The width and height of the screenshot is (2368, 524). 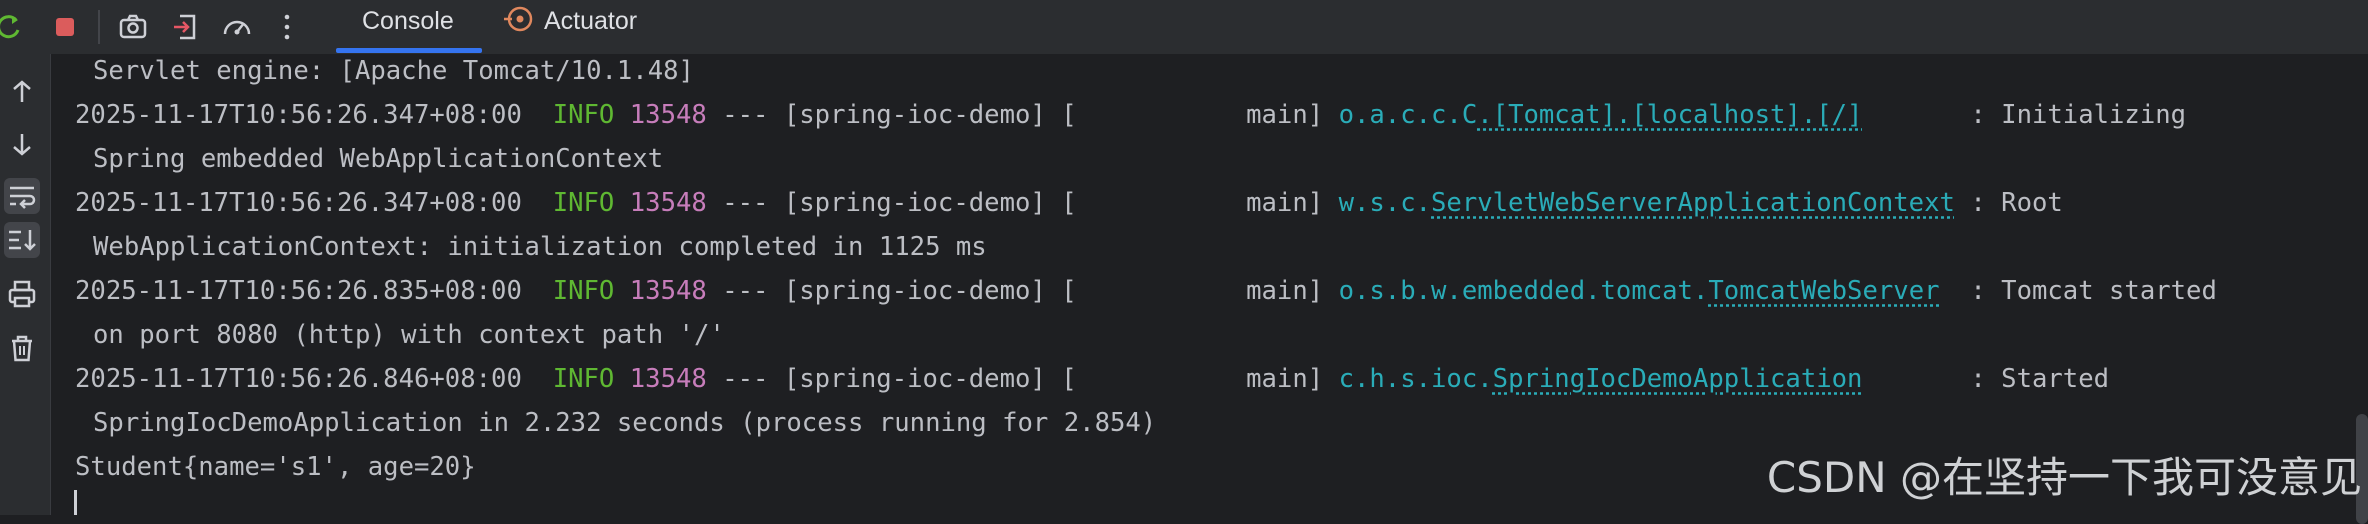 What do you see at coordinates (287, 27) in the screenshot?
I see `more-icon` at bounding box center [287, 27].